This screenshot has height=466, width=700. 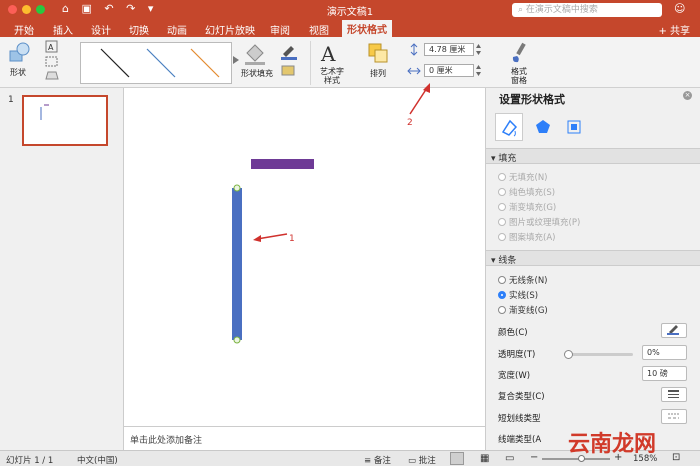 What do you see at coordinates (520, 53) in the screenshot?
I see `format-pane-icon` at bounding box center [520, 53].